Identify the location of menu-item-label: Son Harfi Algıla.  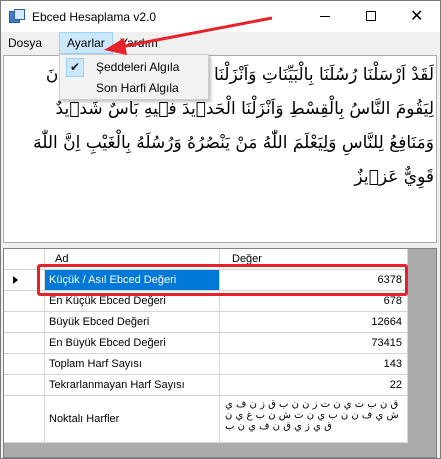
(137, 88).